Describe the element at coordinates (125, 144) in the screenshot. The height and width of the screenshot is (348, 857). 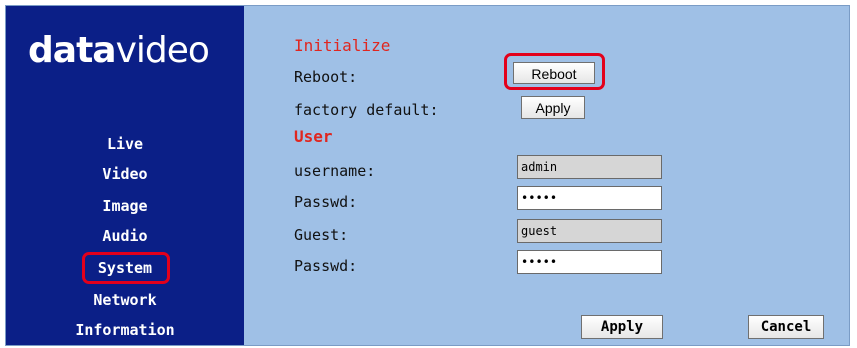
I see `nav-item-live: Live` at that location.